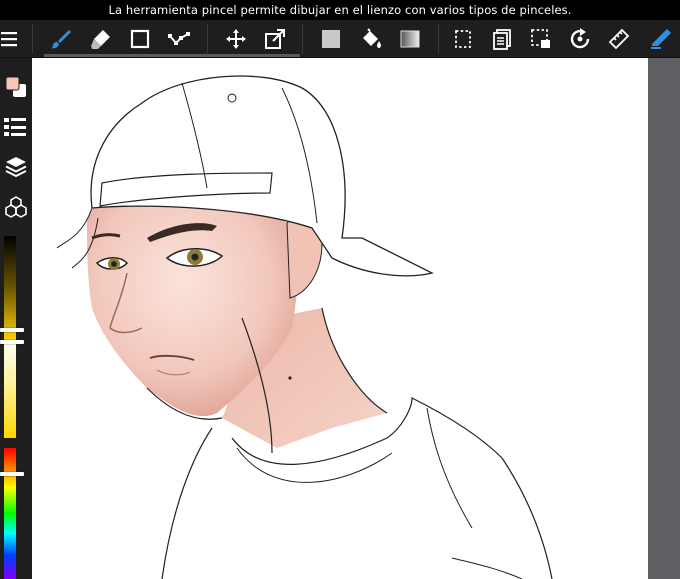 The width and height of the screenshot is (680, 579). Describe the element at coordinates (12, 513) in the screenshot. I see `hue-slider` at that location.